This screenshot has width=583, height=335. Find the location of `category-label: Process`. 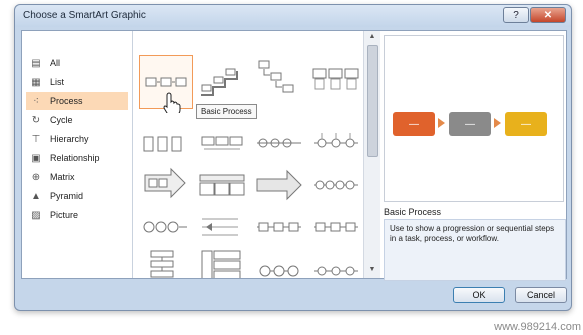

category-label: Process is located at coordinates (66, 101).